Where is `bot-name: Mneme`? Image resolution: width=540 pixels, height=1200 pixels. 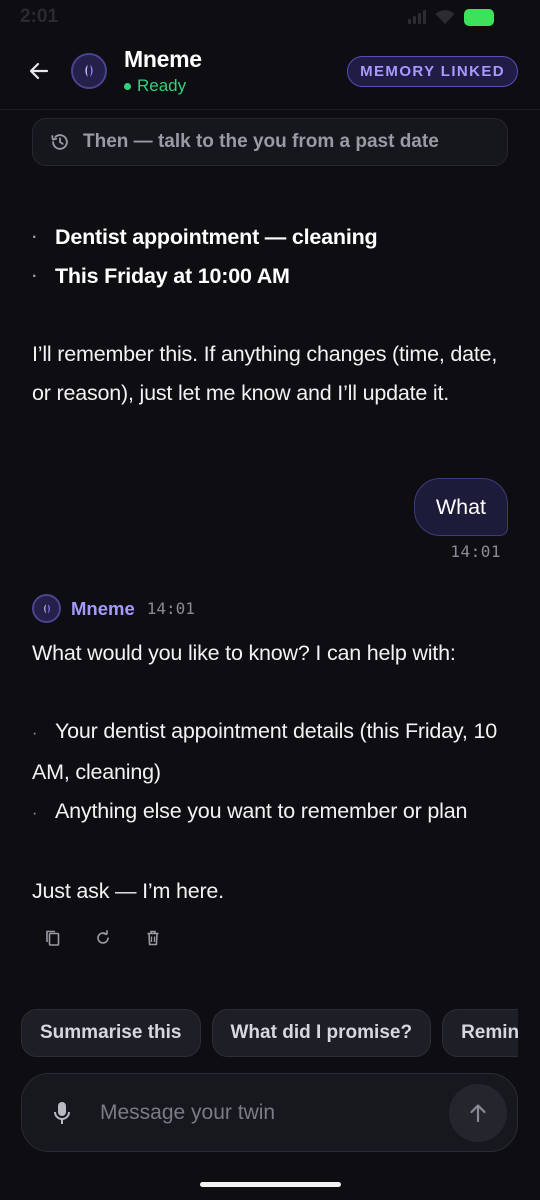 bot-name: Mneme is located at coordinates (103, 608).